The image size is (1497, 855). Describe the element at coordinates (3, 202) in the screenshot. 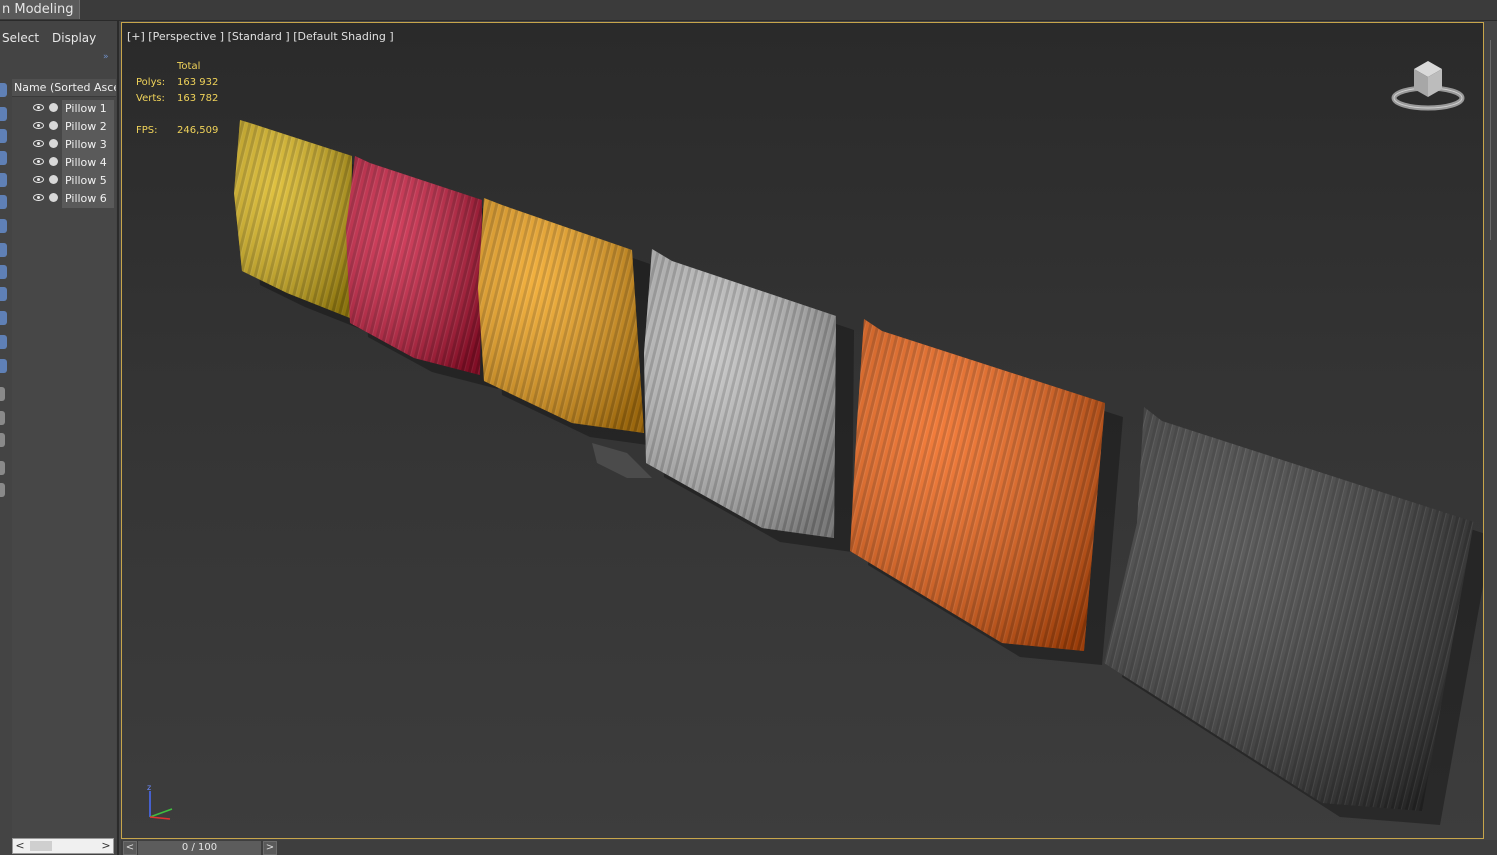

I see `display-helpers-icon` at that location.